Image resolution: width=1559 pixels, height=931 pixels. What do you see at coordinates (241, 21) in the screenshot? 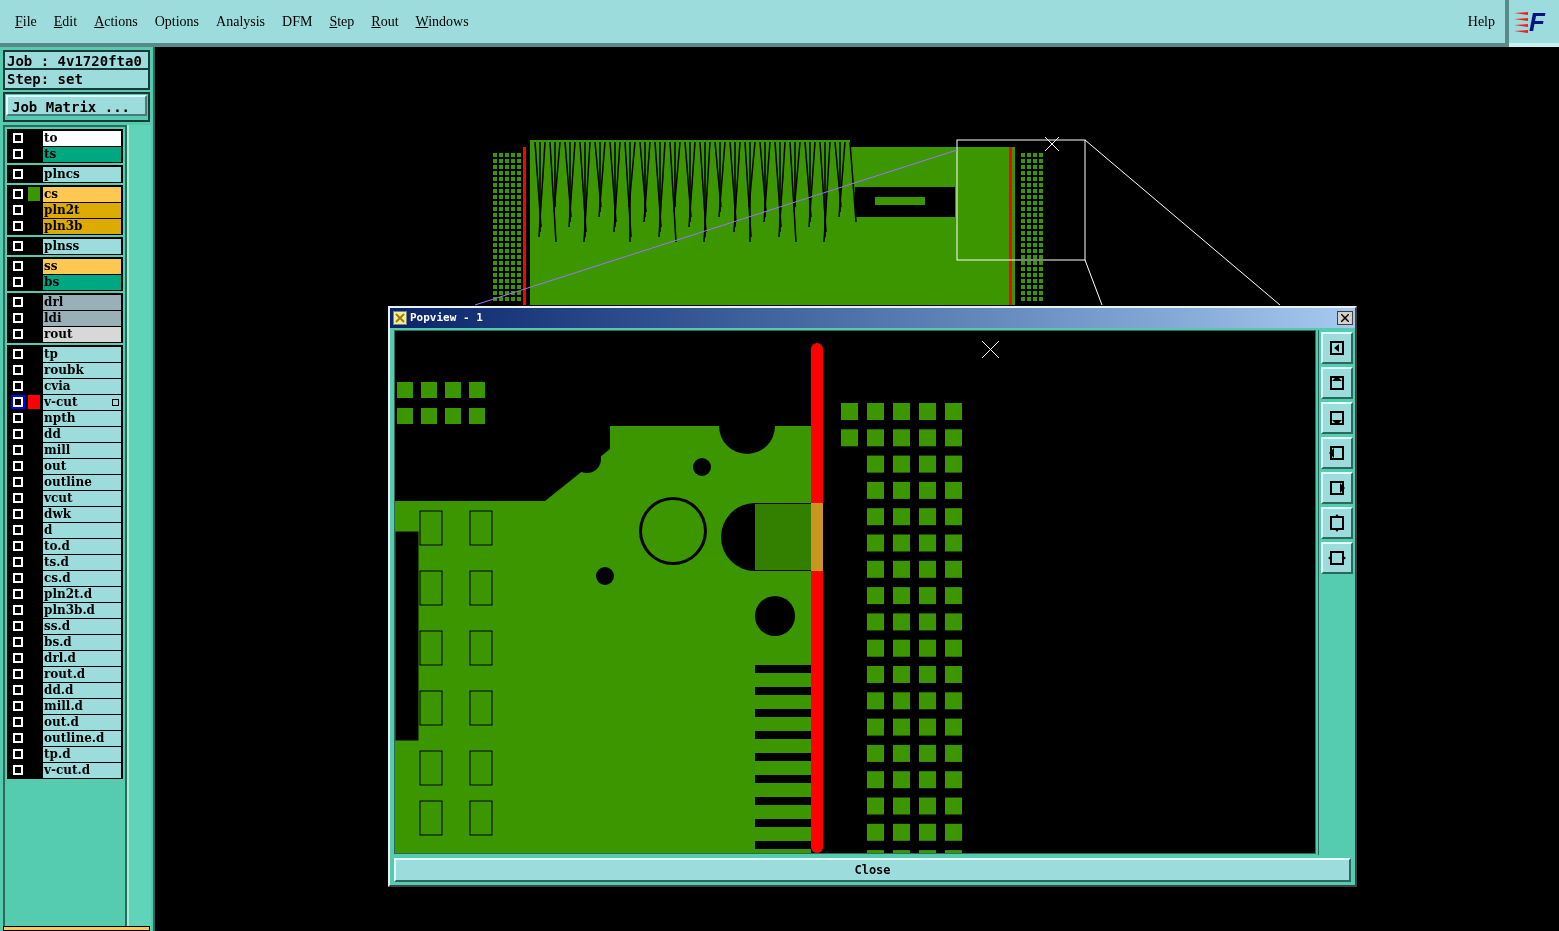
I see `menu-item: Analysis` at bounding box center [241, 21].